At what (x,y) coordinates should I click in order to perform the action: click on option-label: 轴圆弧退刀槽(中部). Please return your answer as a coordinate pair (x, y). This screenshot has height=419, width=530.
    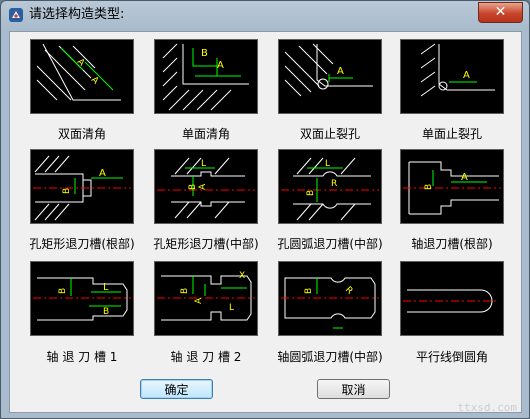
    Looking at the image, I should click on (330, 357).